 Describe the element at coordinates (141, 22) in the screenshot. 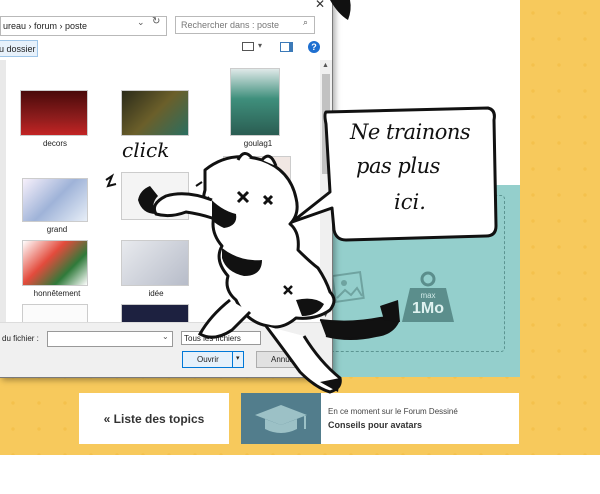

I see `chevron-down-icon: ⌄` at that location.